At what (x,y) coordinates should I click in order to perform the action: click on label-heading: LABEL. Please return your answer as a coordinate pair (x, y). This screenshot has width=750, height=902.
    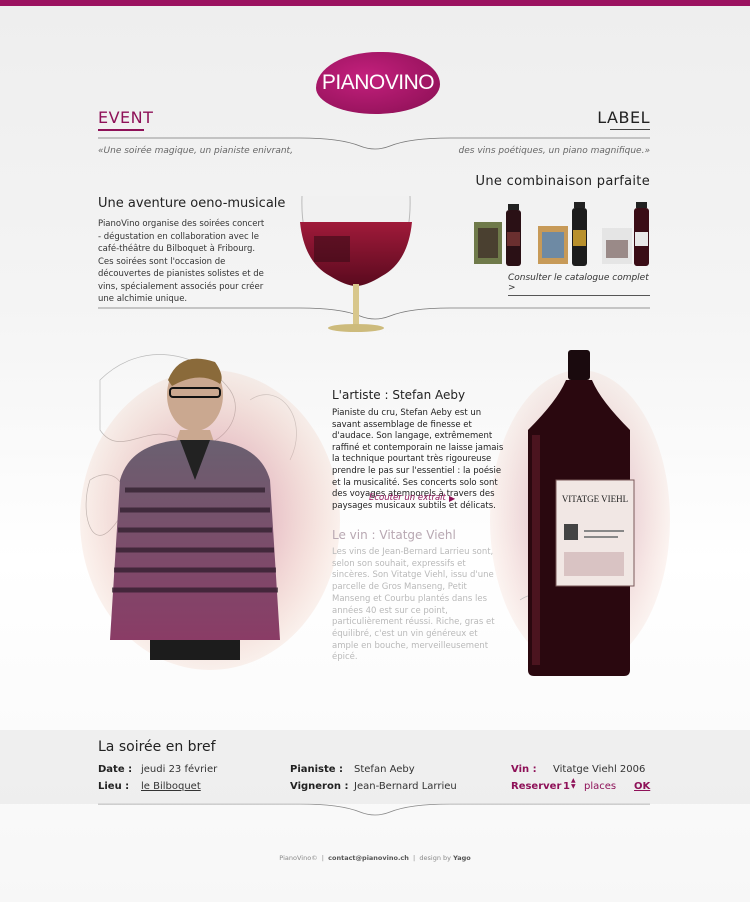
    Looking at the image, I should click on (623, 117).